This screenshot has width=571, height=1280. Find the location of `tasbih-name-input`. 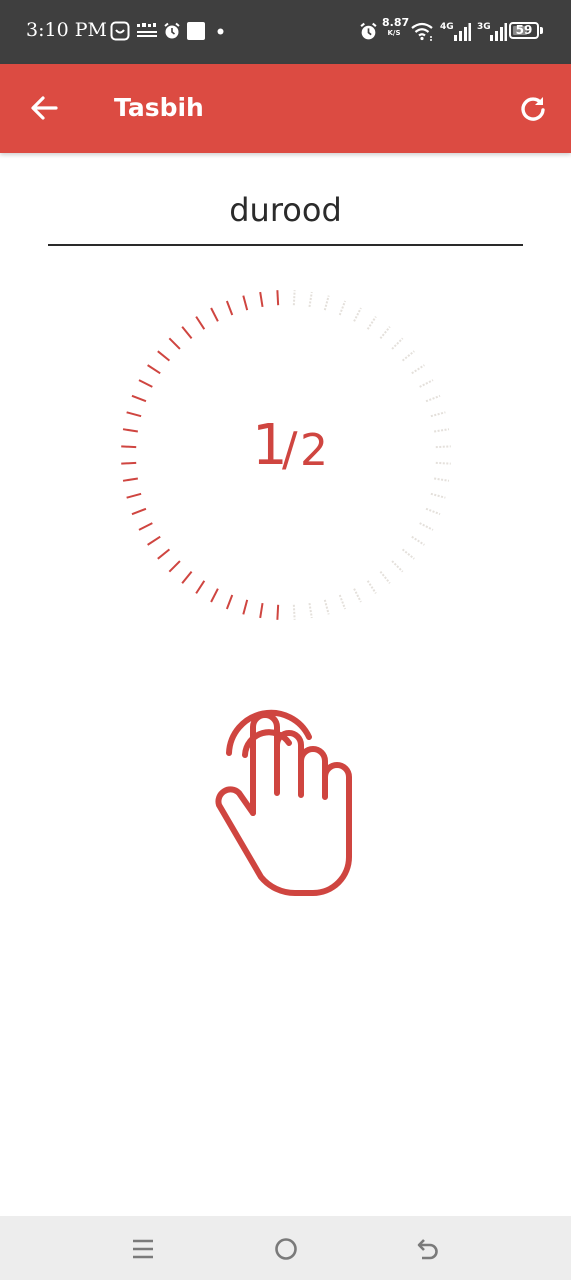

tasbih-name-input is located at coordinates (285, 211).